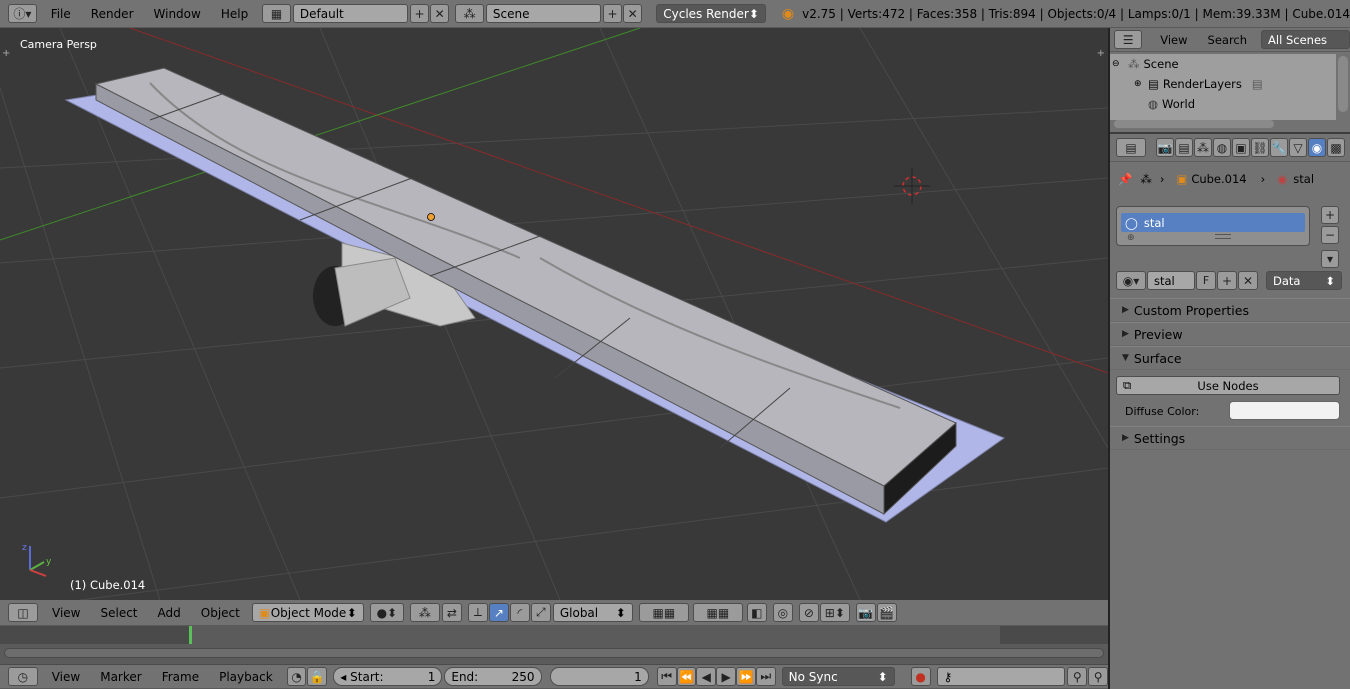 This screenshot has height=689, width=1350. I want to click on data-tab-icon: ▽, so click(1298, 147).